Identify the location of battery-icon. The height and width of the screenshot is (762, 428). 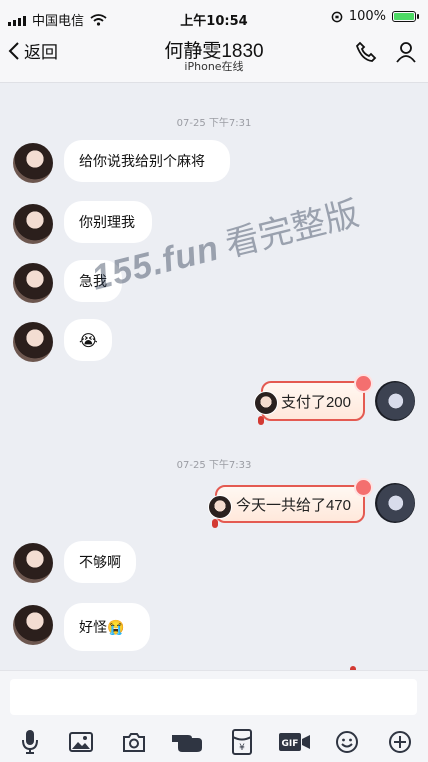
(405, 16).